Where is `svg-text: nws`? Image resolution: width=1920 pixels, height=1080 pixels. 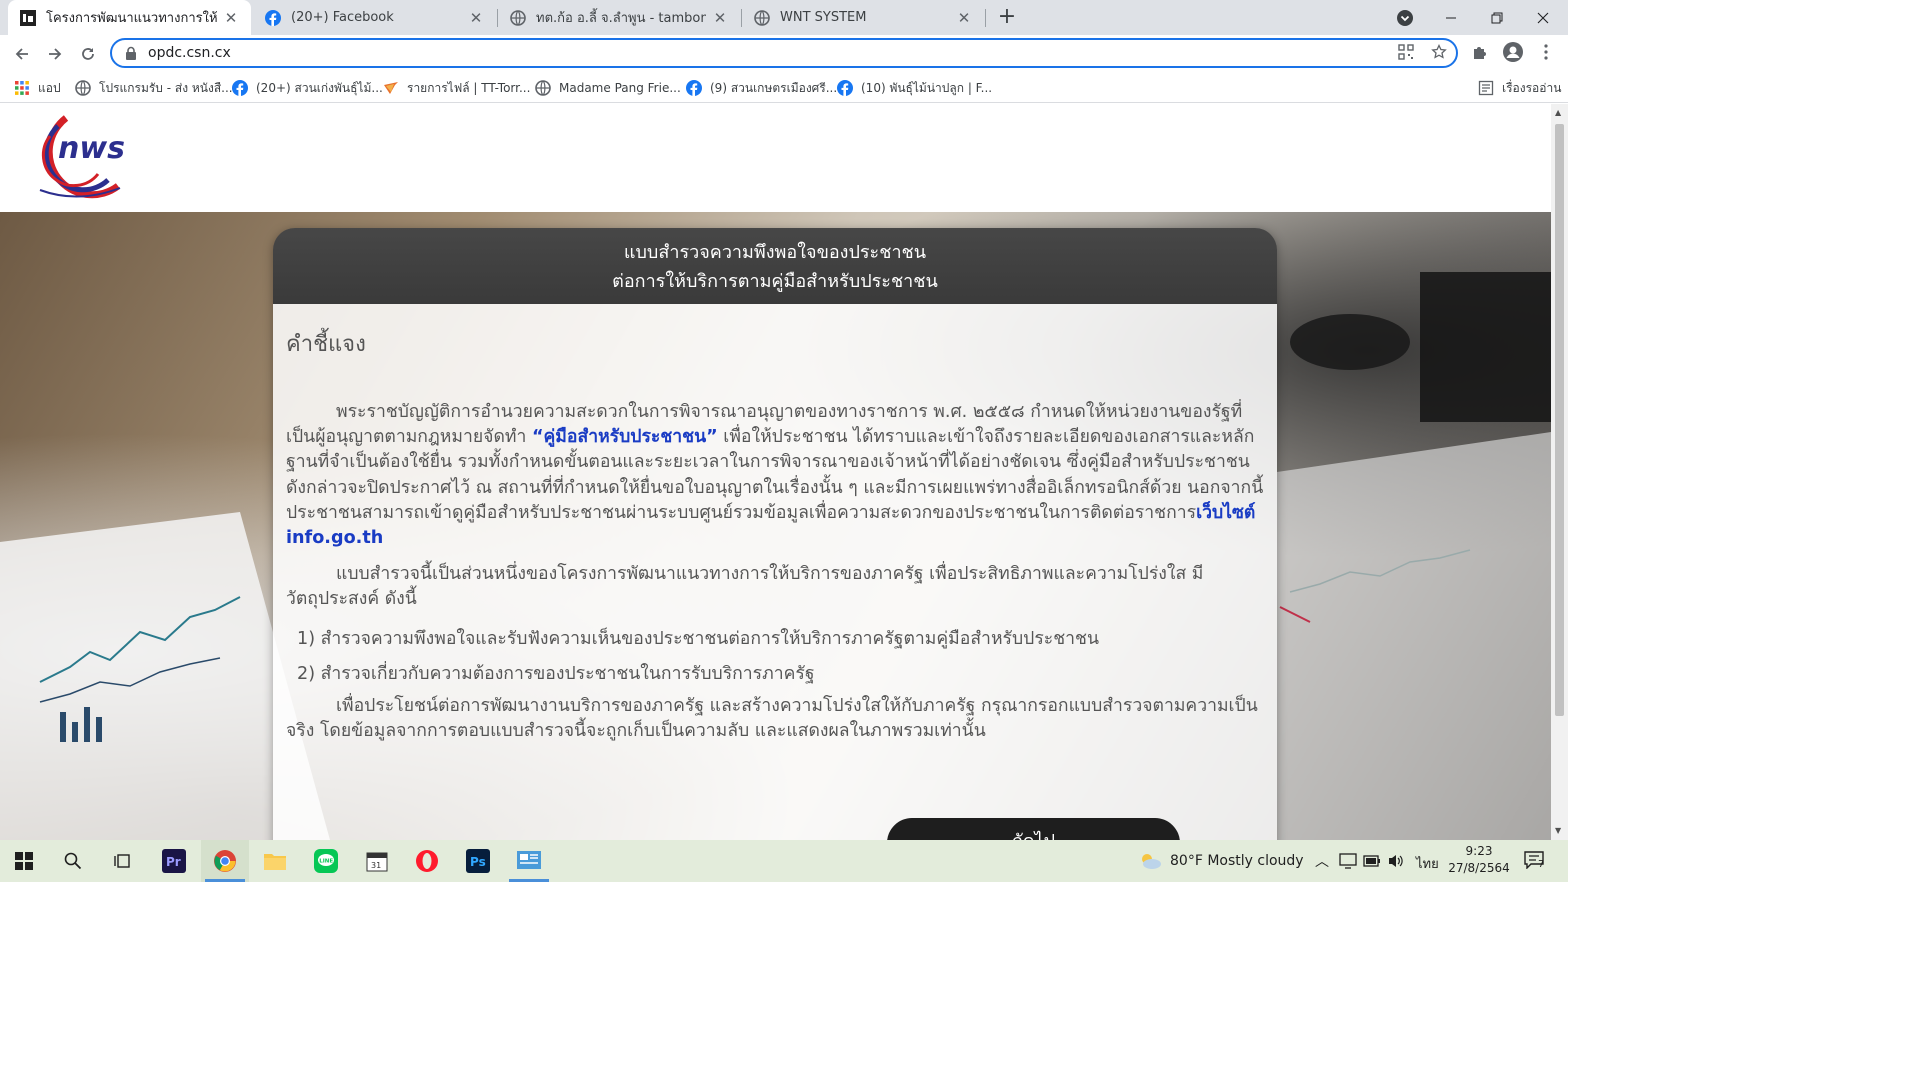
svg-text: nws is located at coordinates (91, 148).